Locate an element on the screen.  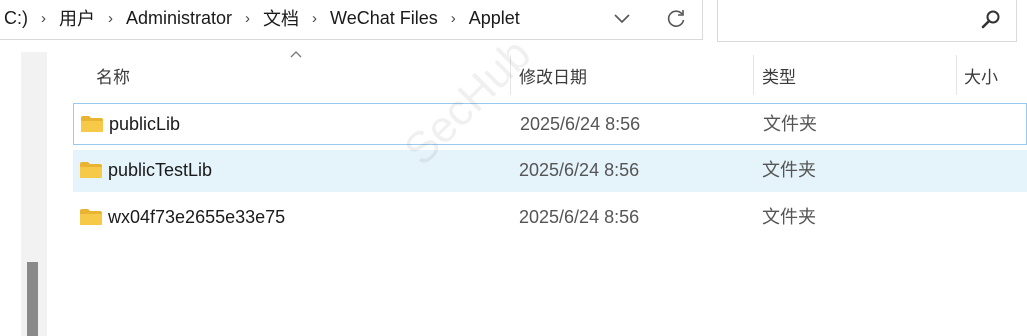
file-row: publicLib 2025/6/24 8:56 文件夹 is located at coordinates (550, 124).